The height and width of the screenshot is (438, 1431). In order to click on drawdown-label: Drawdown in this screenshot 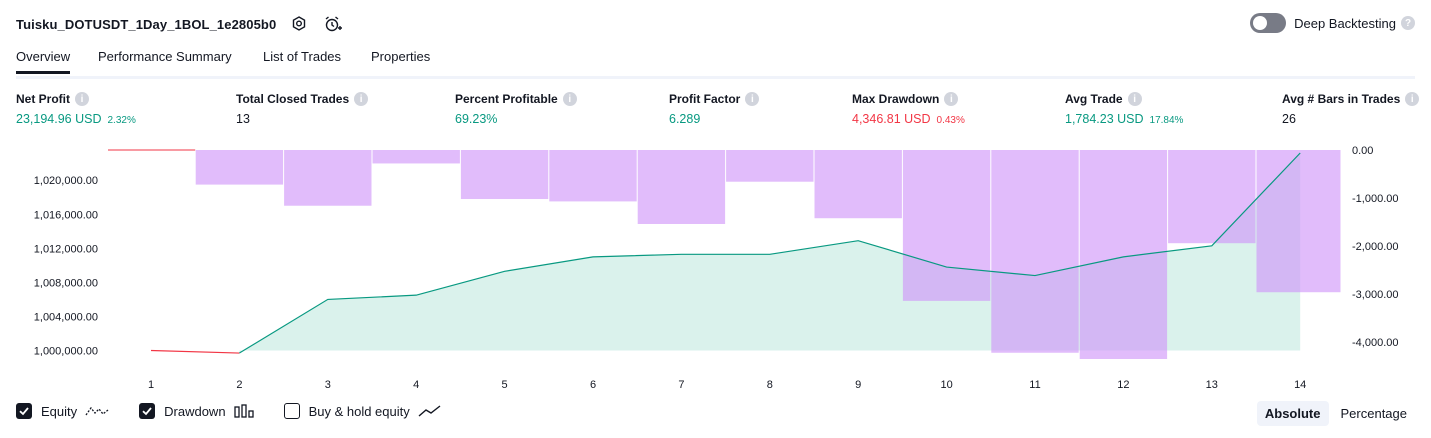, I will do `click(195, 411)`.